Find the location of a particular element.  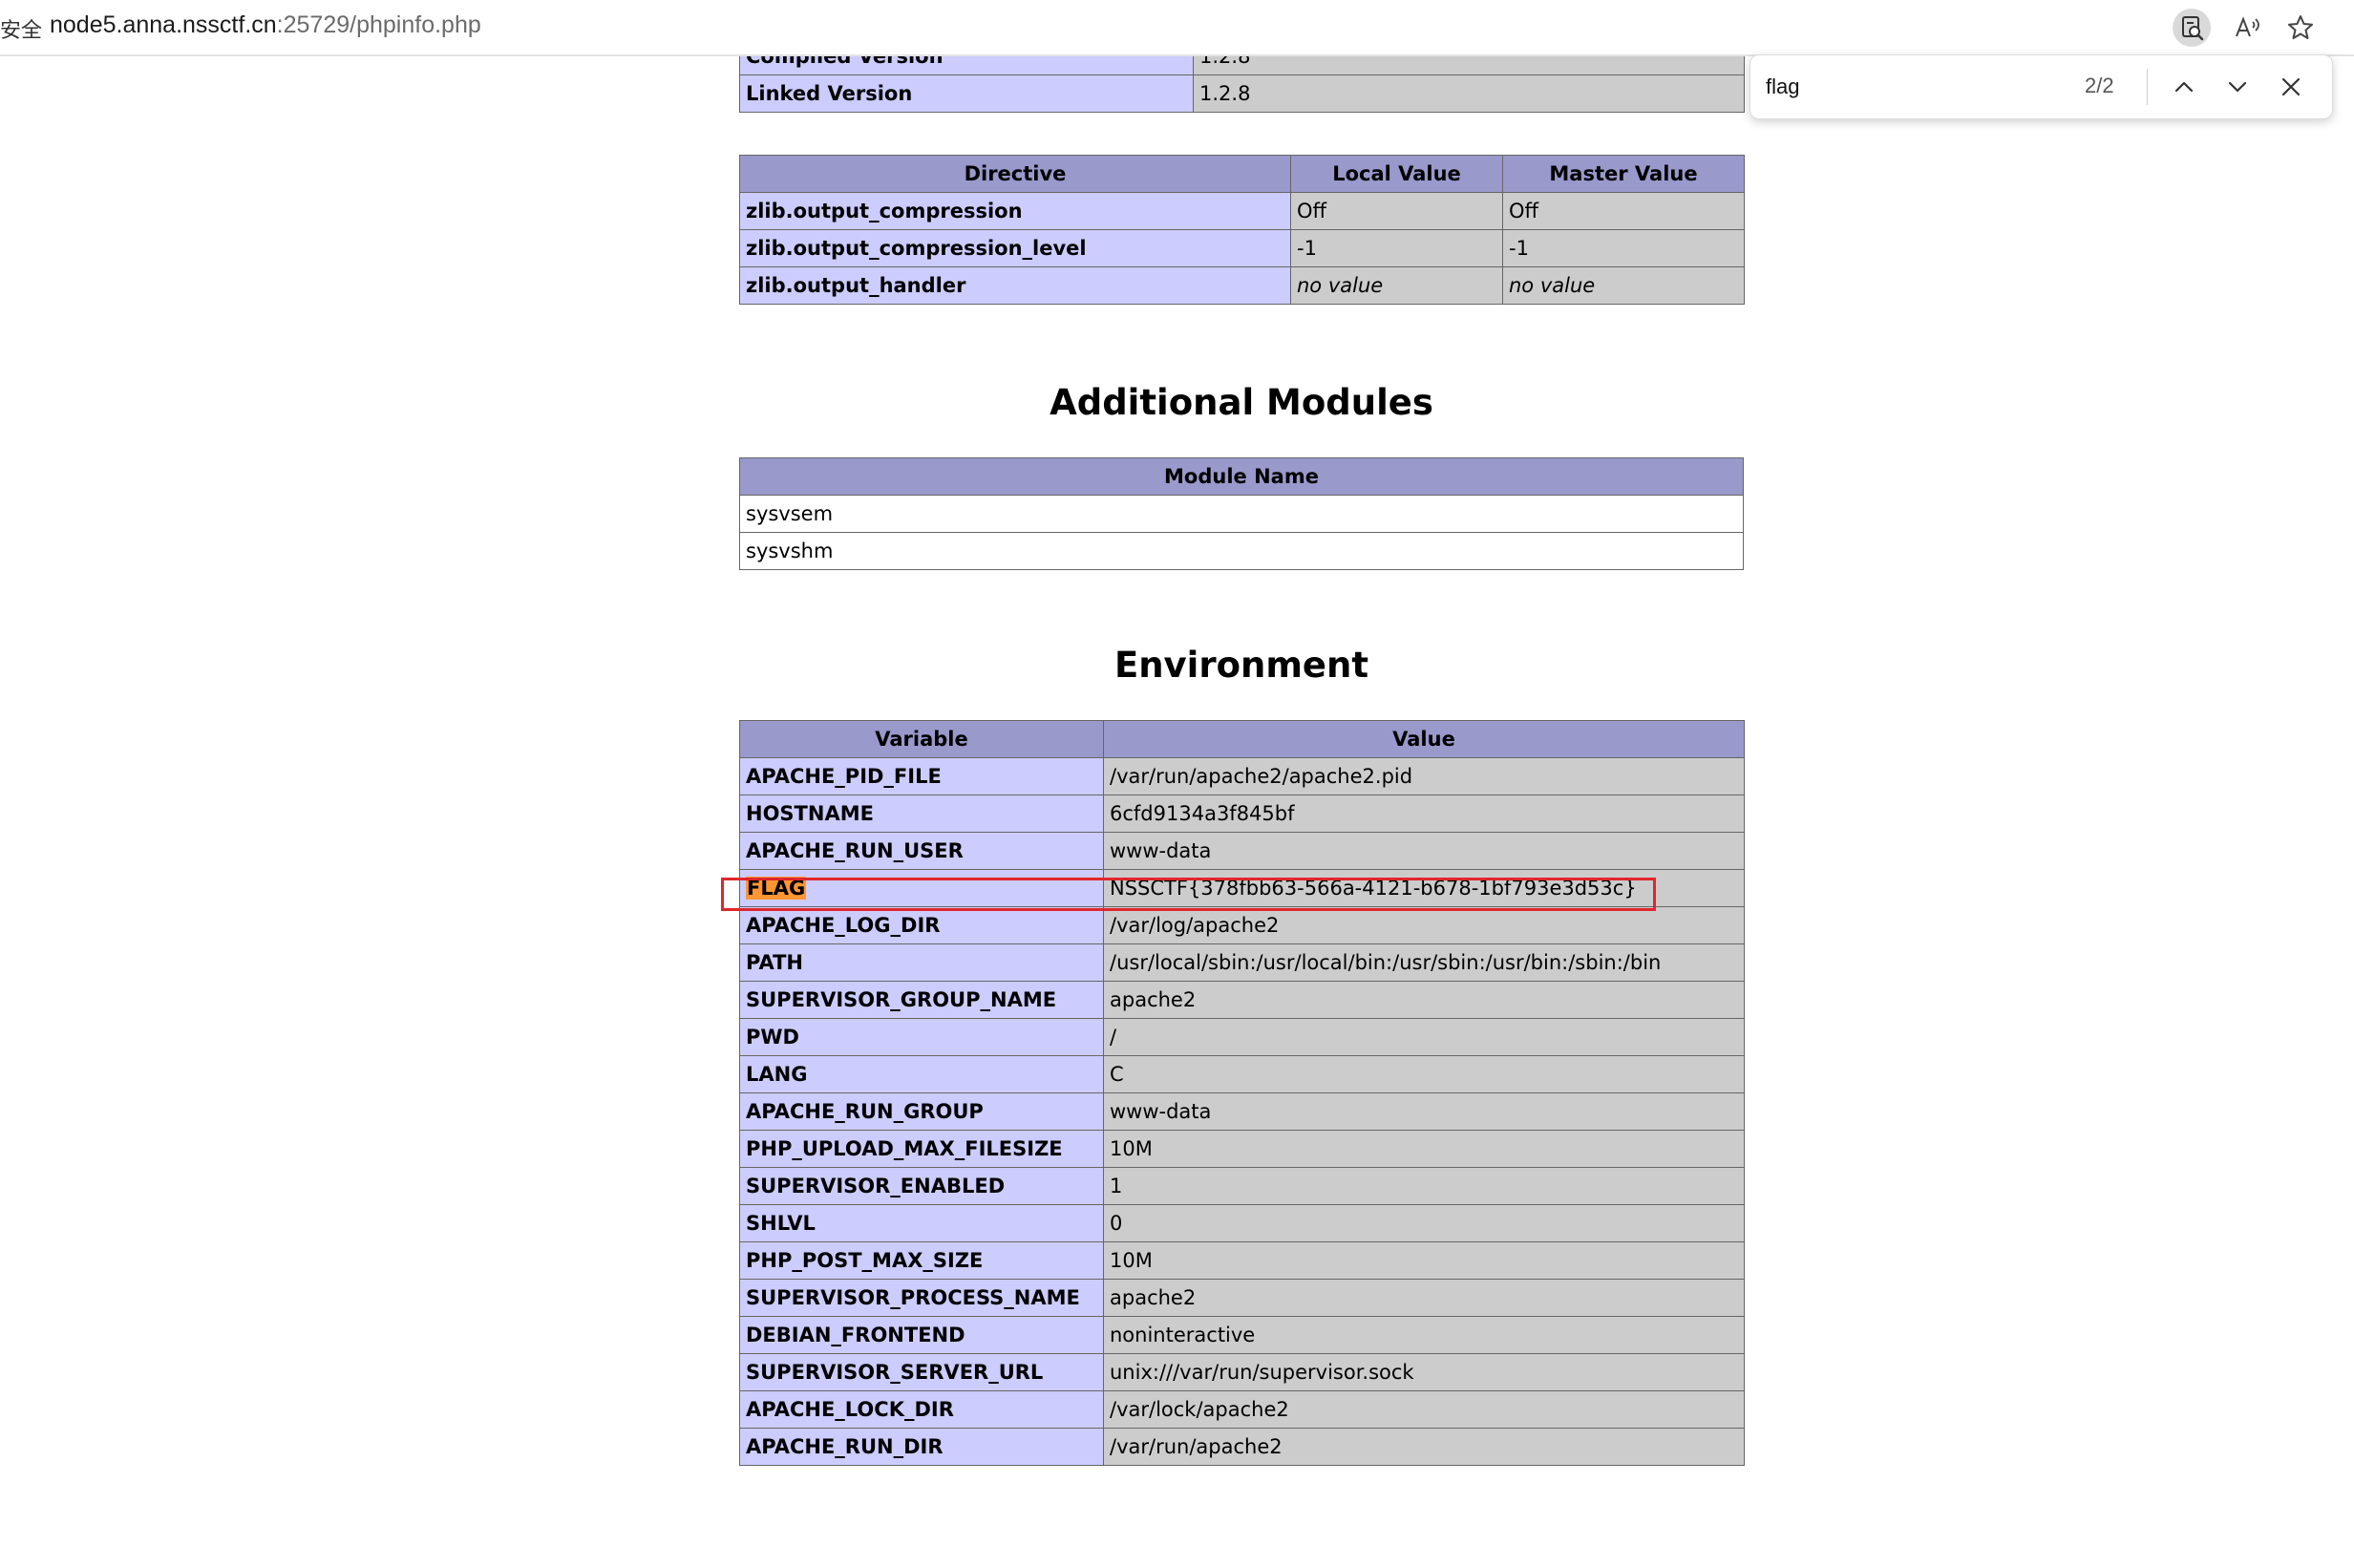

find-close-icon is located at coordinates (2291, 87).